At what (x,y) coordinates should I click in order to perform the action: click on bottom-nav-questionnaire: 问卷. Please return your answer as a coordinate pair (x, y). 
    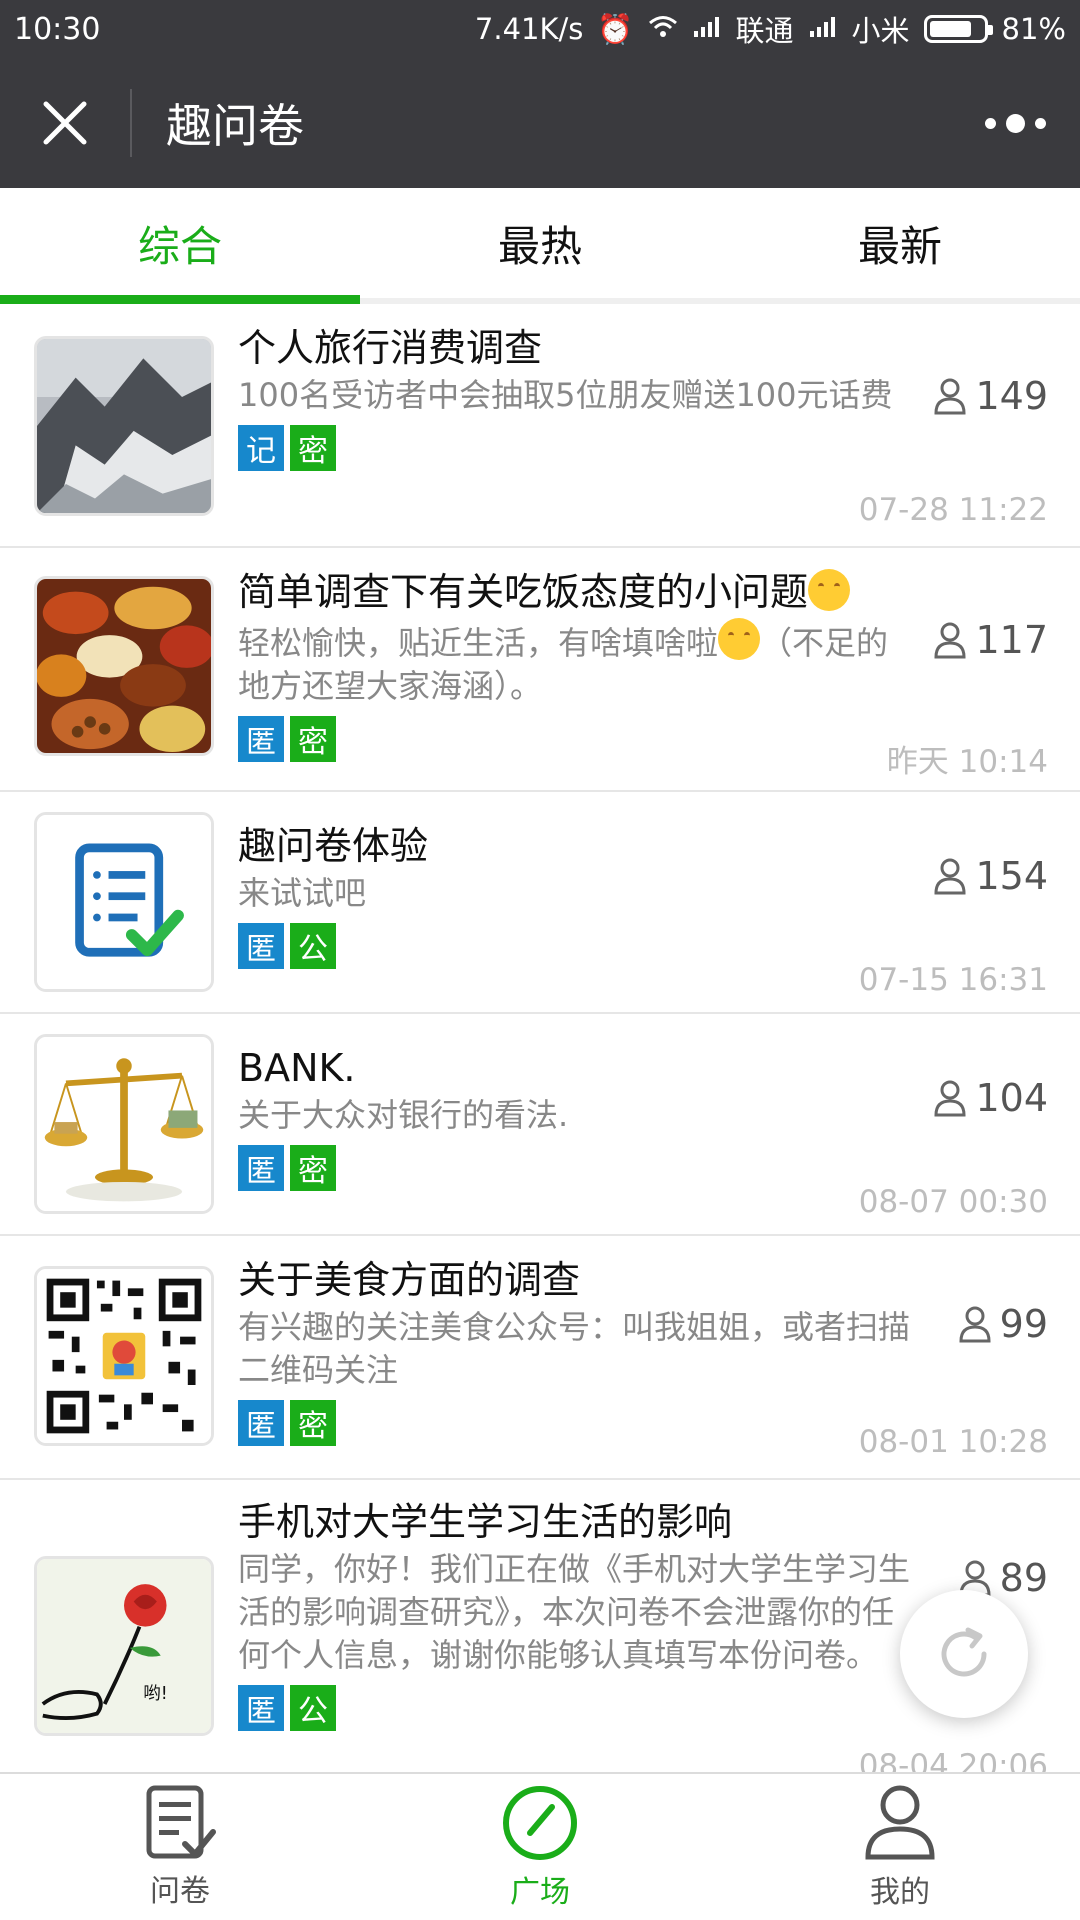
    Looking at the image, I should click on (180, 1847).